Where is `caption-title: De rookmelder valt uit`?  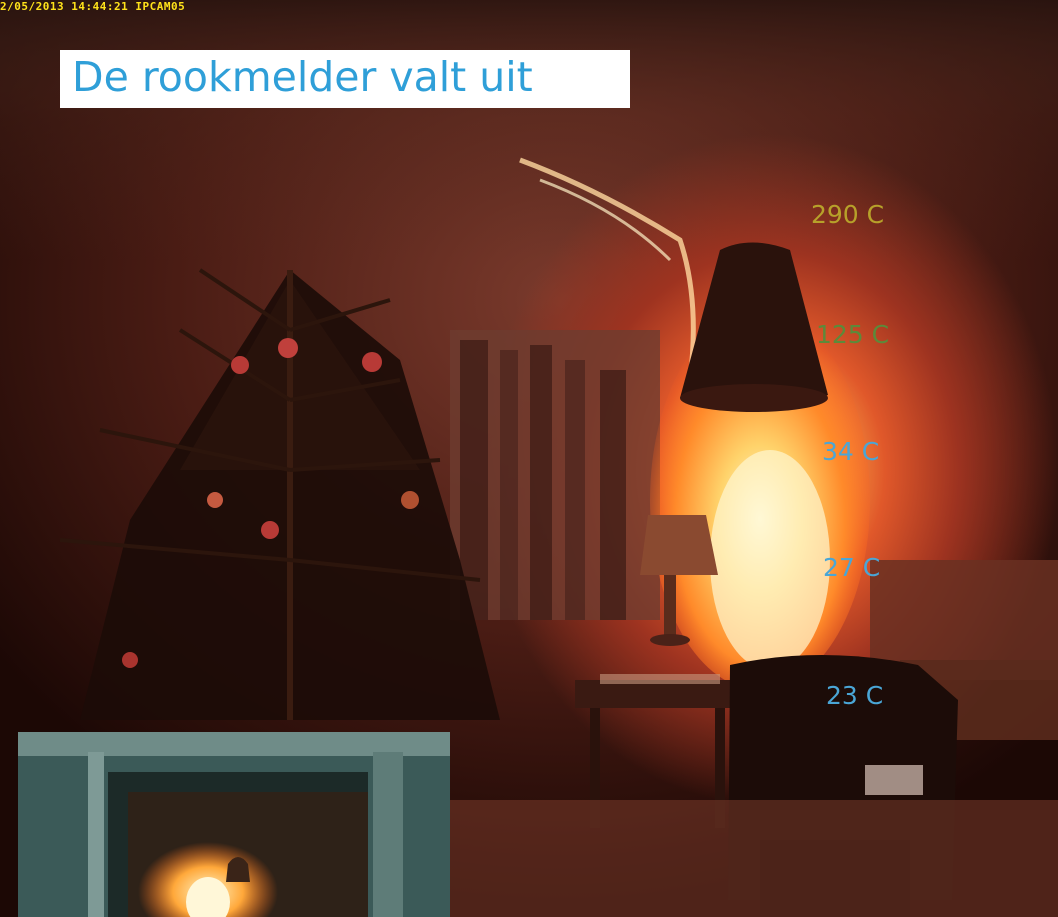
caption-title: De rookmelder valt uit is located at coordinates (302, 77).